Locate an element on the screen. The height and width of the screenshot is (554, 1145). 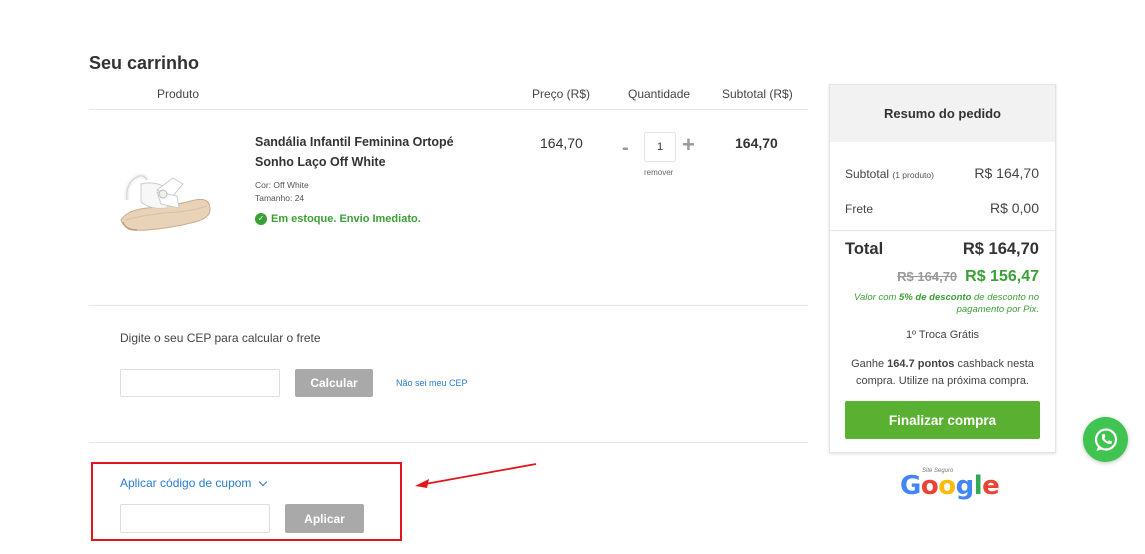
summary-subtotal-label: Subtotal is located at coordinates (867, 174).